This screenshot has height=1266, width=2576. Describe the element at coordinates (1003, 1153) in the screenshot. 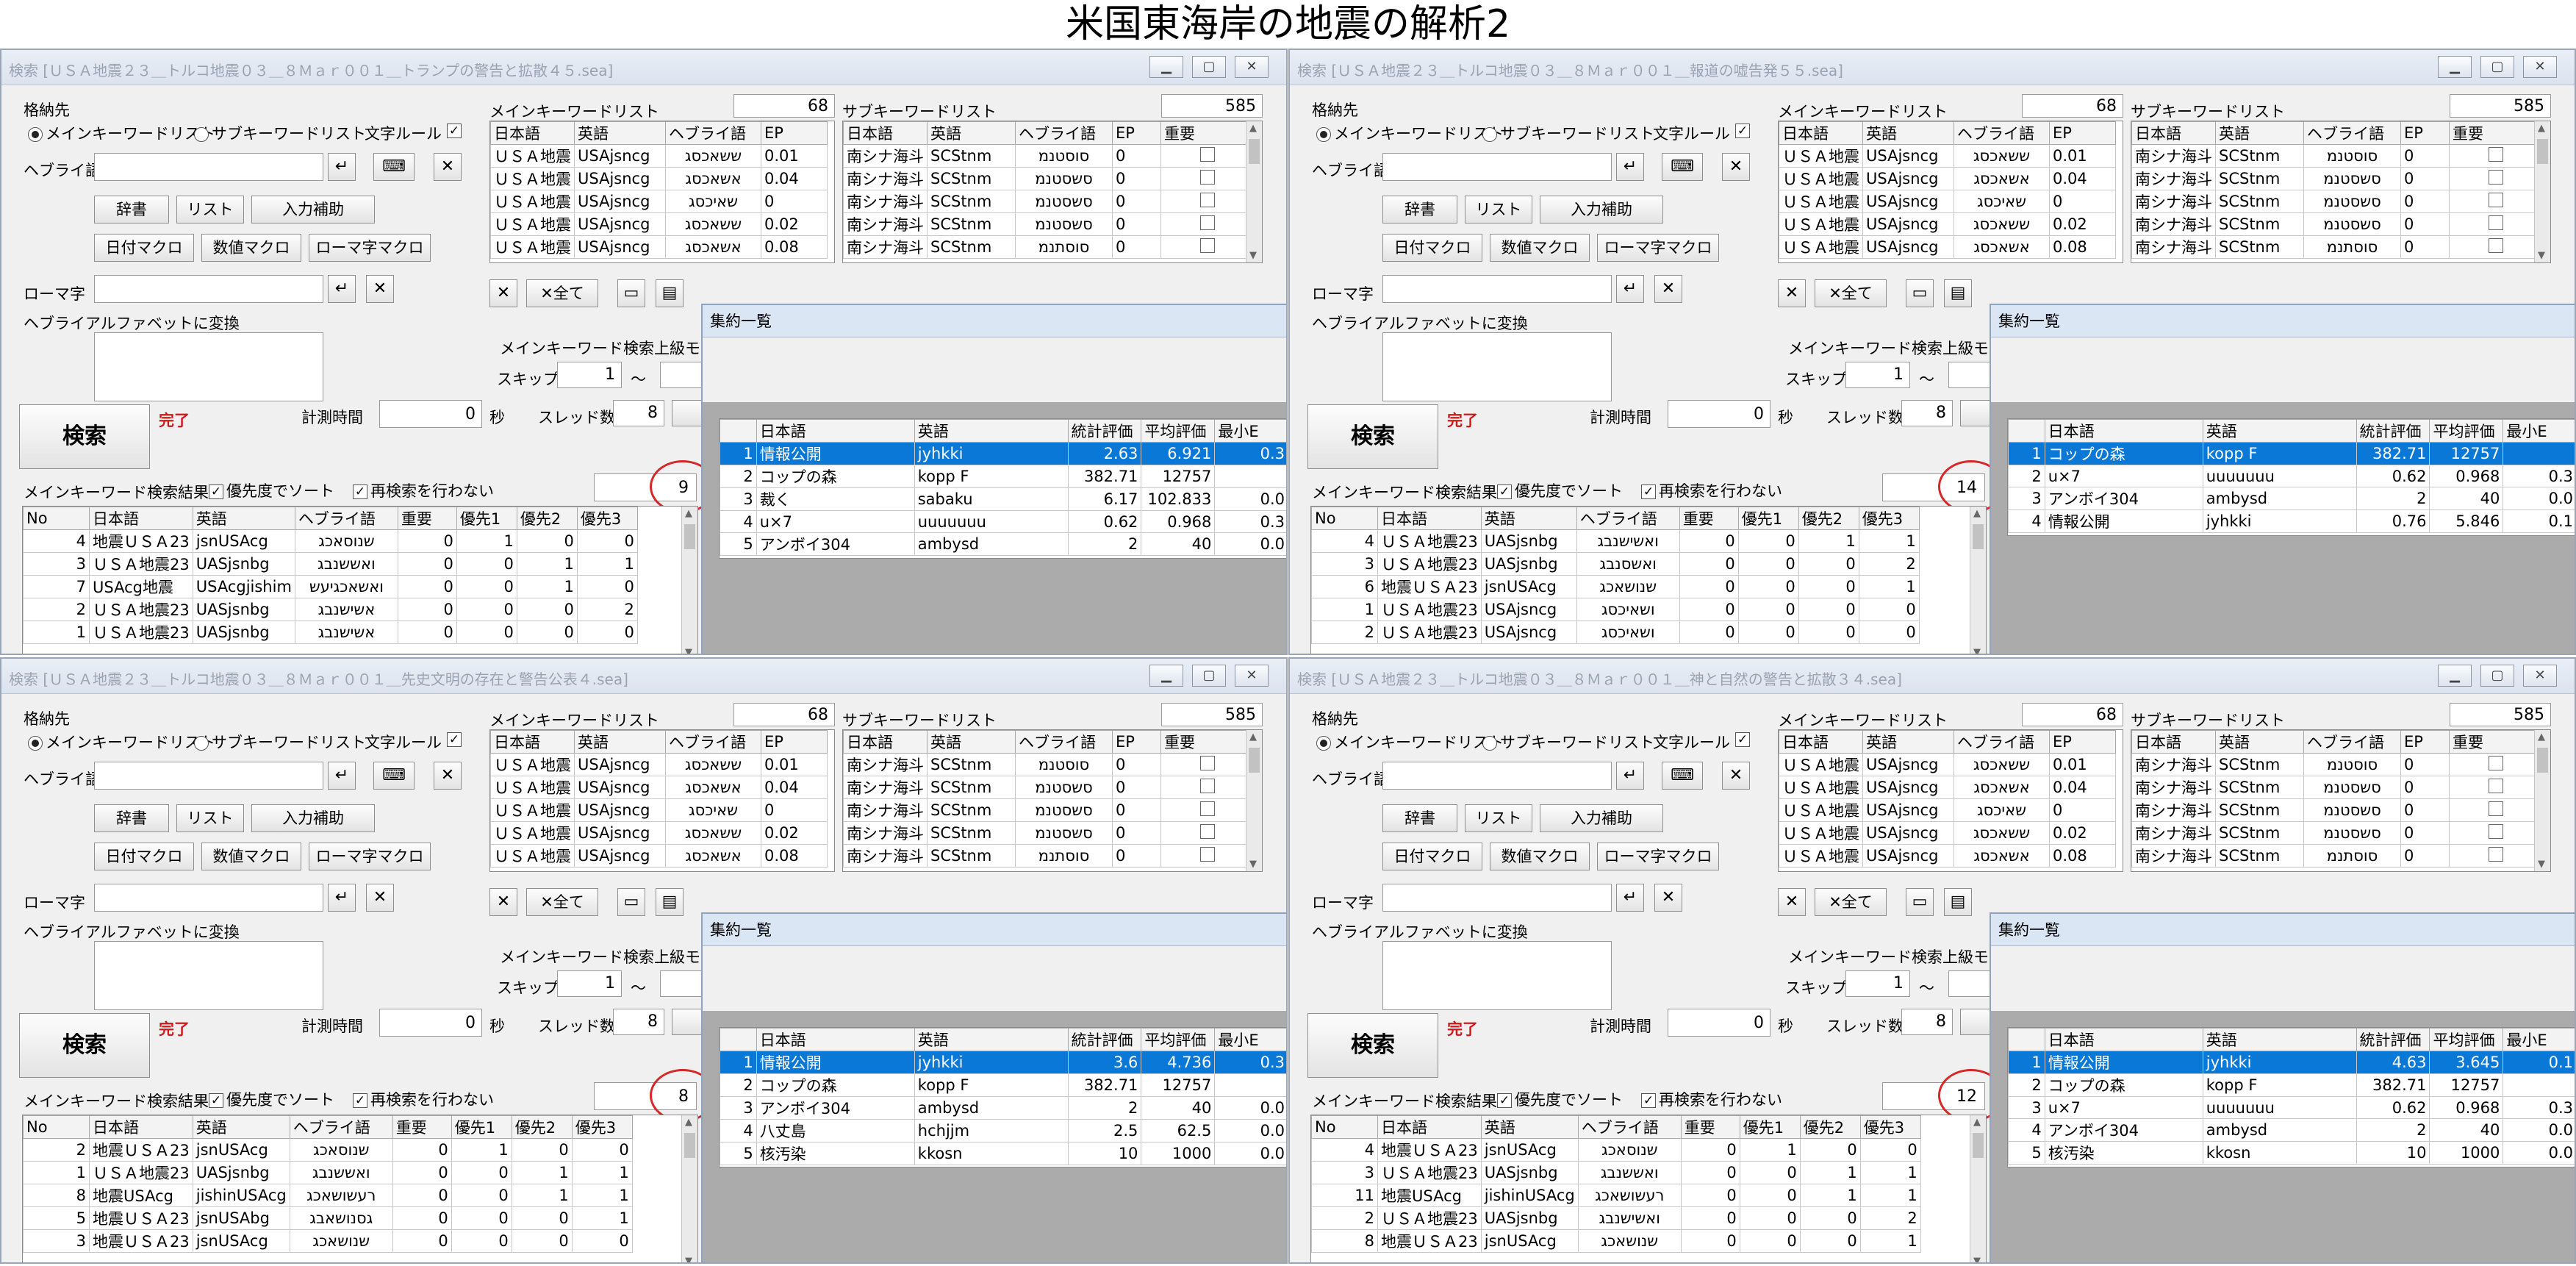

I see `table-row: 5 核汚染 kkosn 10 1000 0.0` at that location.